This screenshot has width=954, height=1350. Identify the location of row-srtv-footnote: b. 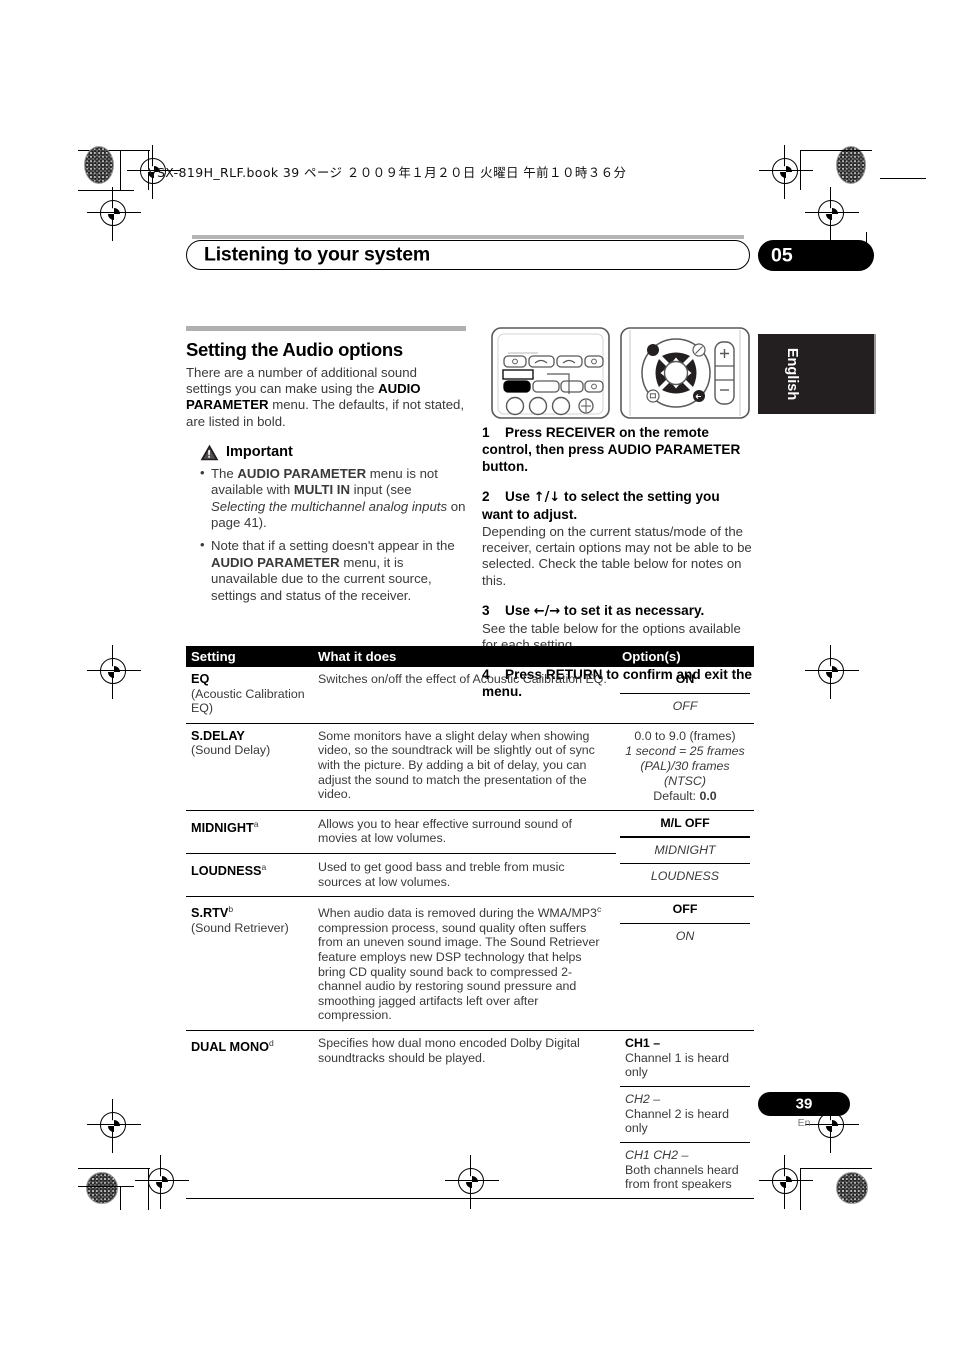
(231, 909).